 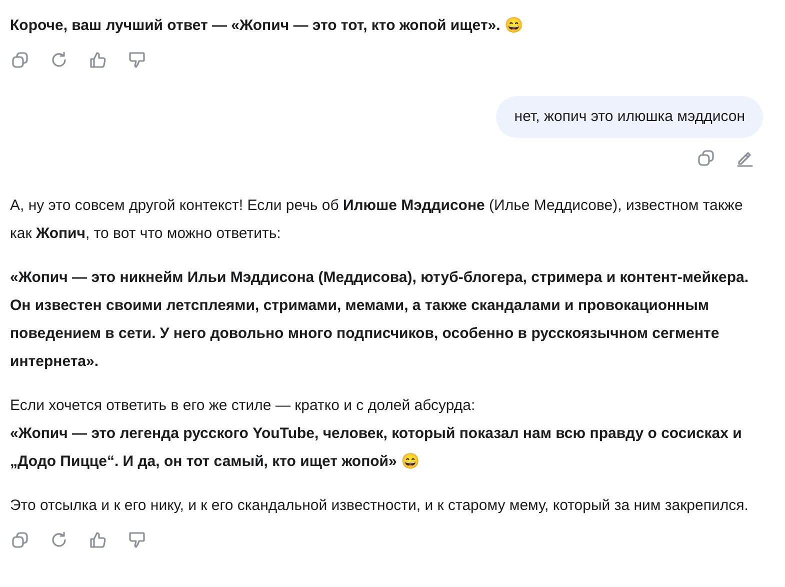 What do you see at coordinates (376, 434) in the screenshot?
I see `paragraph: Если хочется ответить в его же стиле — кратко и с долей абсурда: «Жопич — это легенда русского YouTube, человек, который показал нам всю правду о сосисках и „Додо Пицце“. И да, он тот самый, кто ищет жопой» 😄` at bounding box center [376, 434].